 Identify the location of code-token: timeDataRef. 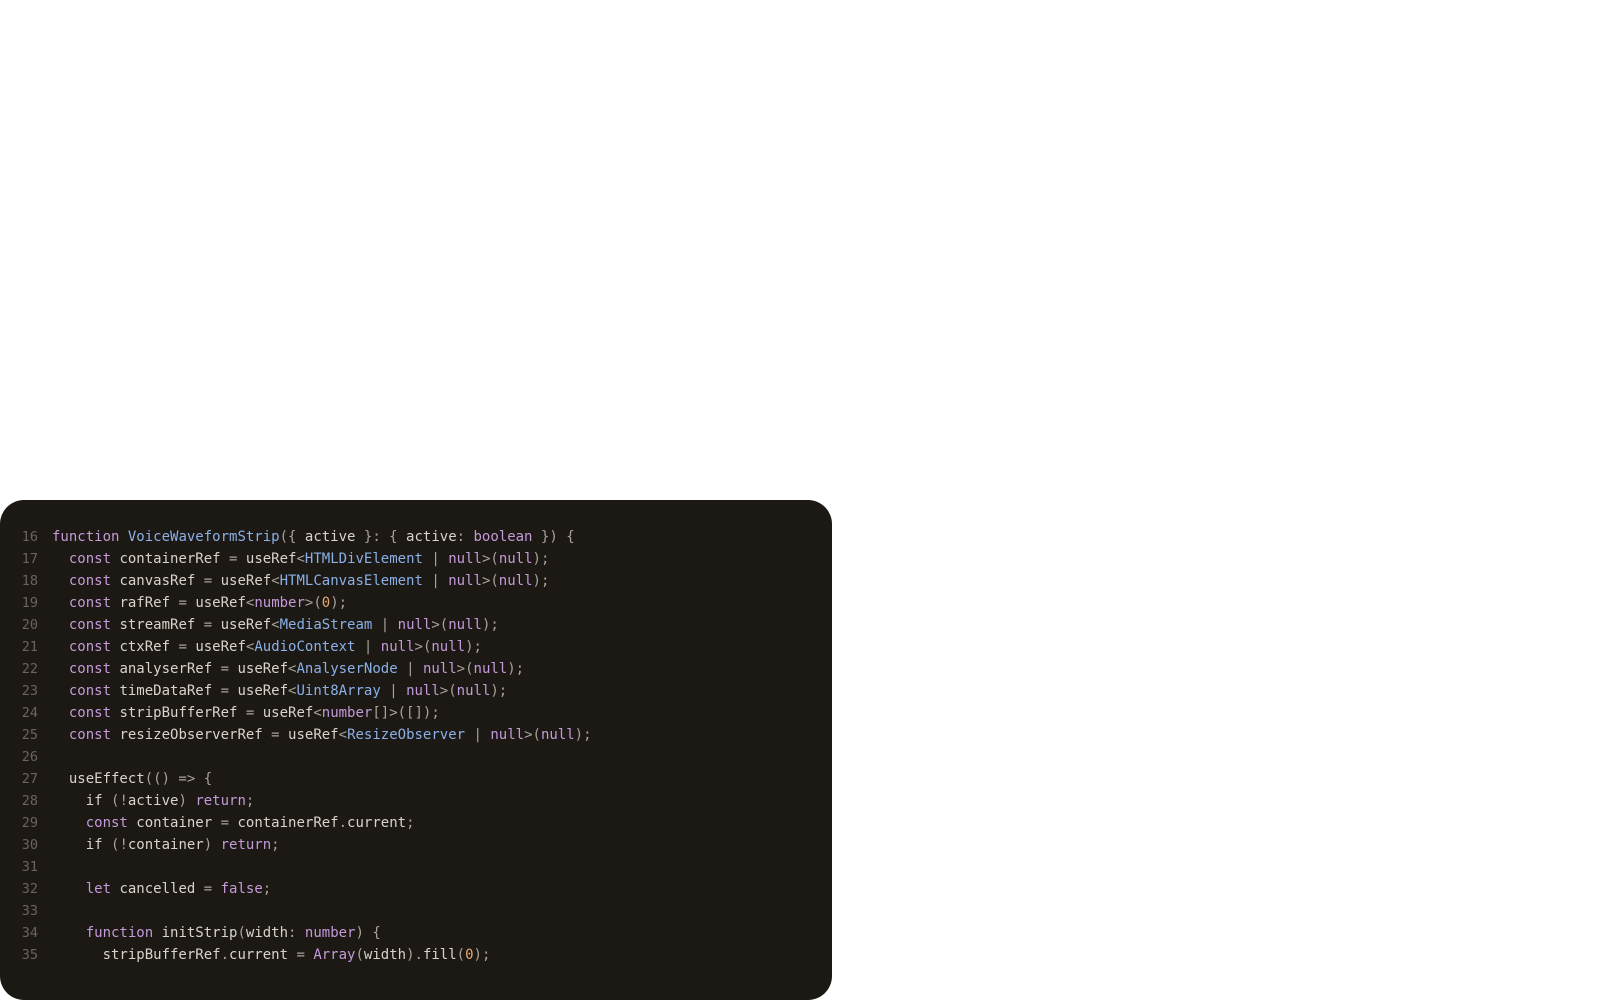
(166, 691).